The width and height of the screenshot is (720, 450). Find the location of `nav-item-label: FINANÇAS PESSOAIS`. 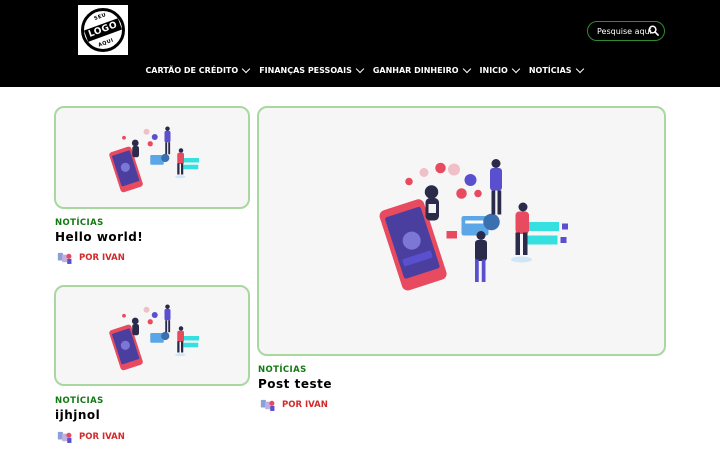

nav-item-label: FINANÇAS PESSOAIS is located at coordinates (305, 70).